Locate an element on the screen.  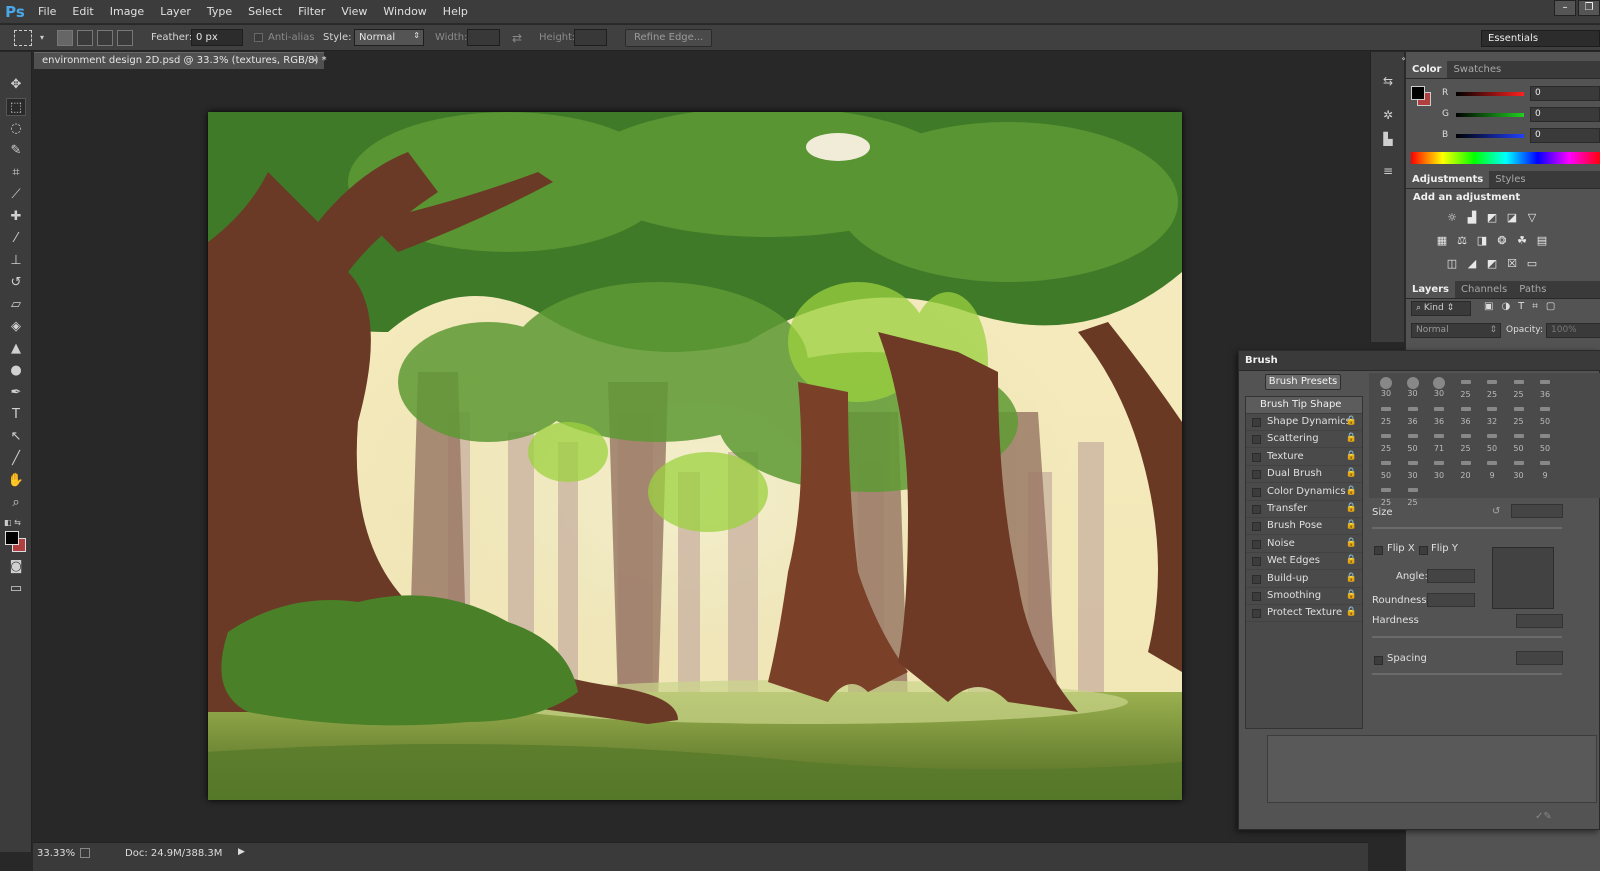
threshold-adjust-icon: ◩ is located at coordinates (1492, 264).